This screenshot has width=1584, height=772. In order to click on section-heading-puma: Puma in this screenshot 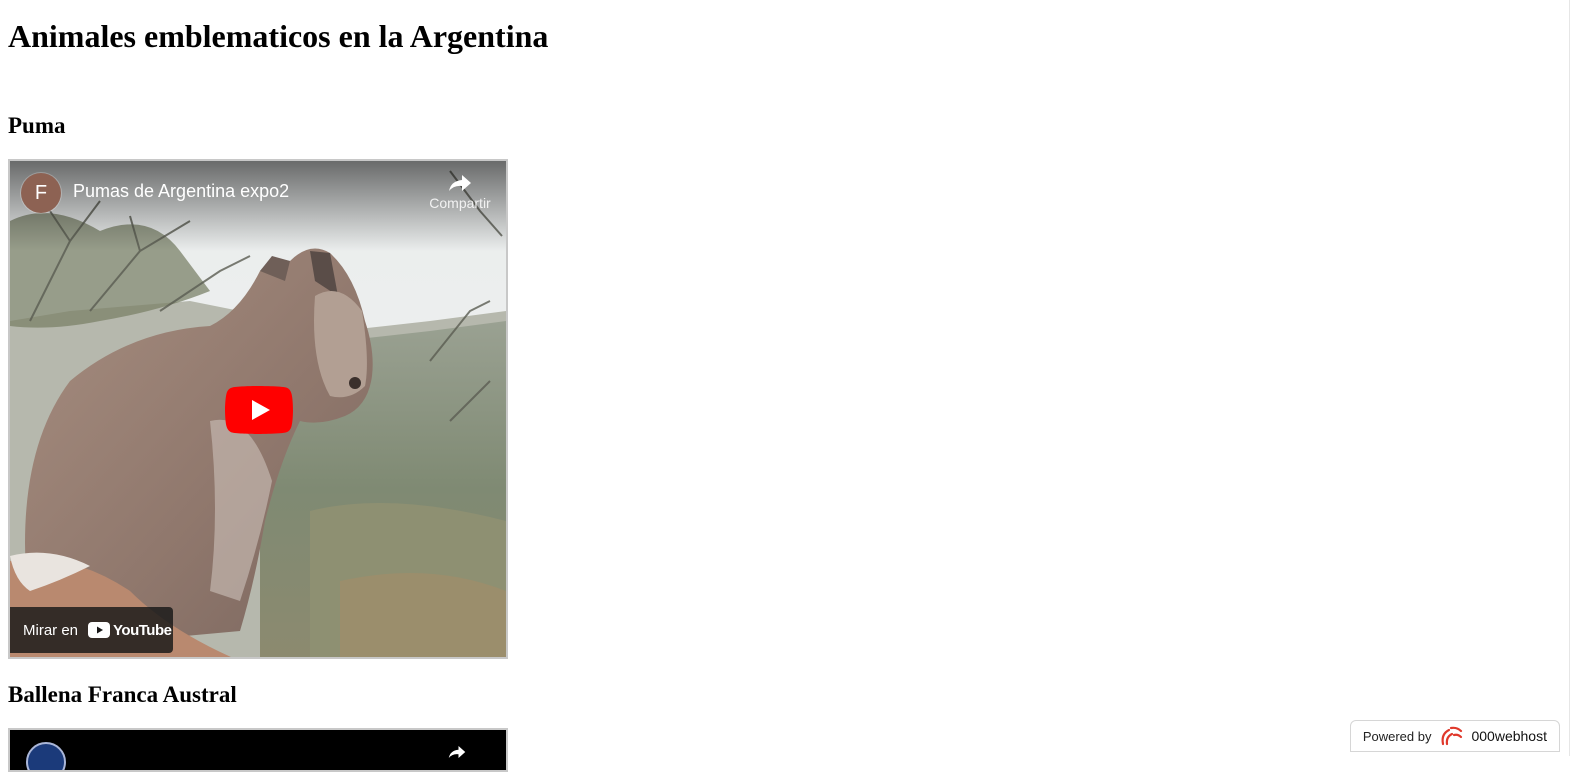, I will do `click(37, 125)`.